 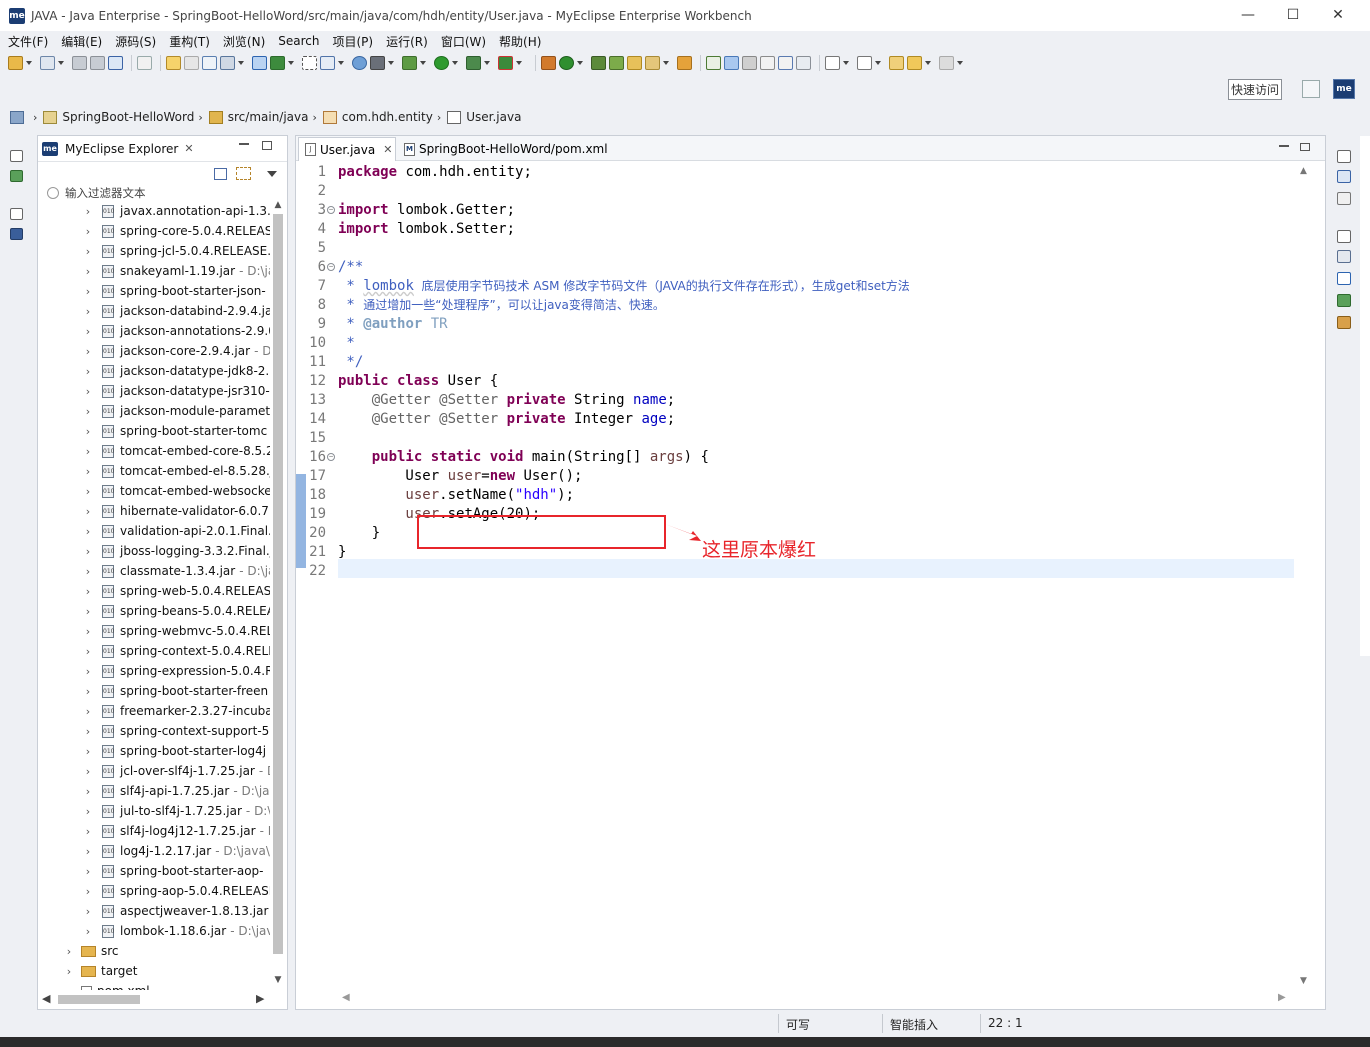 What do you see at coordinates (128, 117) in the screenshot?
I see `breadcrumb-project: SpringBoot-HelloWord` at bounding box center [128, 117].